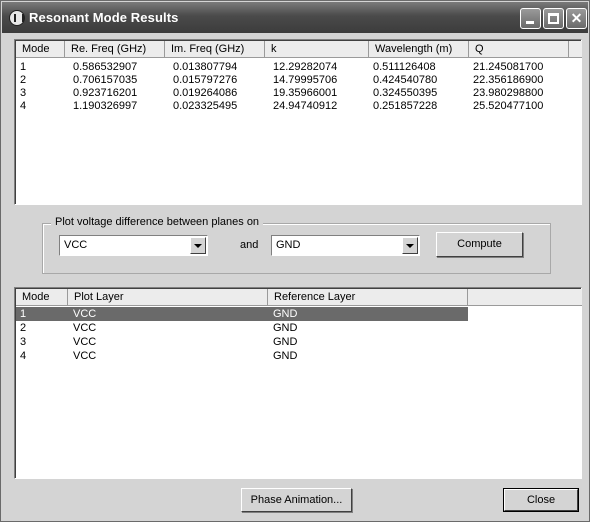 This screenshot has height=522, width=590. I want to click on table-cell: 0.923716201, so click(105, 93).